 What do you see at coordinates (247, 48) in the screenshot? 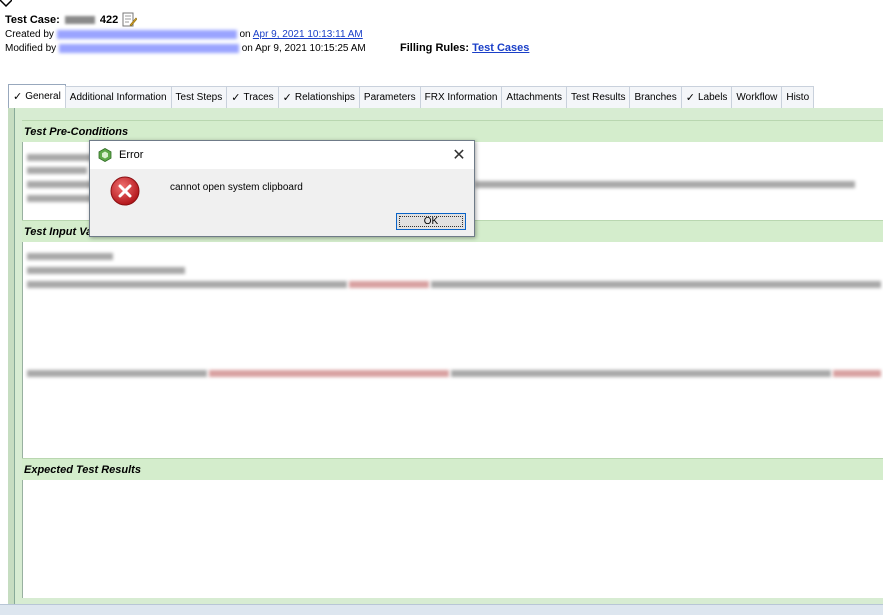
I see `modified-on-label: on` at bounding box center [247, 48].